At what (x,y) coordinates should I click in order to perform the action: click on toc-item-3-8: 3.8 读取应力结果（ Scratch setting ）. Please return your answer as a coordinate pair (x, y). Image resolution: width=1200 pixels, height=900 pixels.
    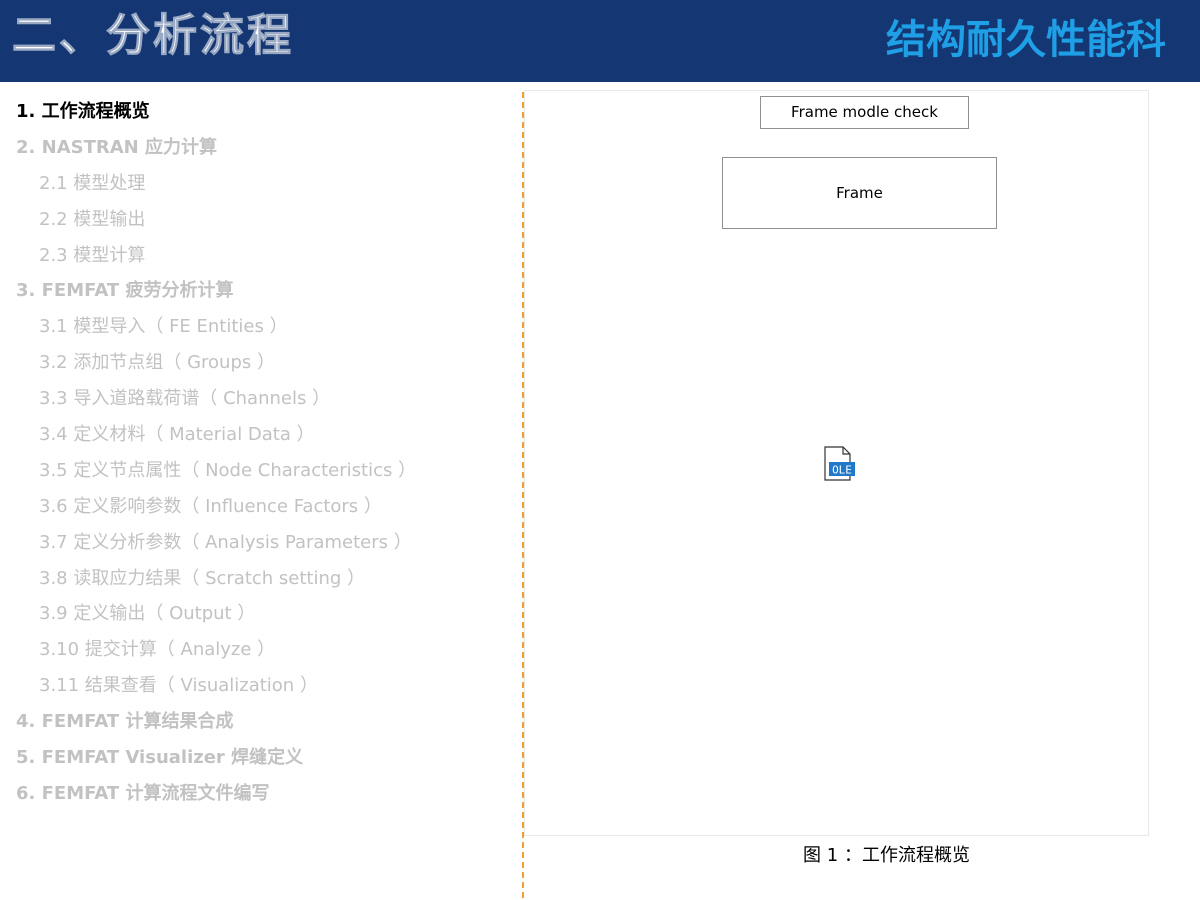
    Looking at the image, I should click on (257, 579).